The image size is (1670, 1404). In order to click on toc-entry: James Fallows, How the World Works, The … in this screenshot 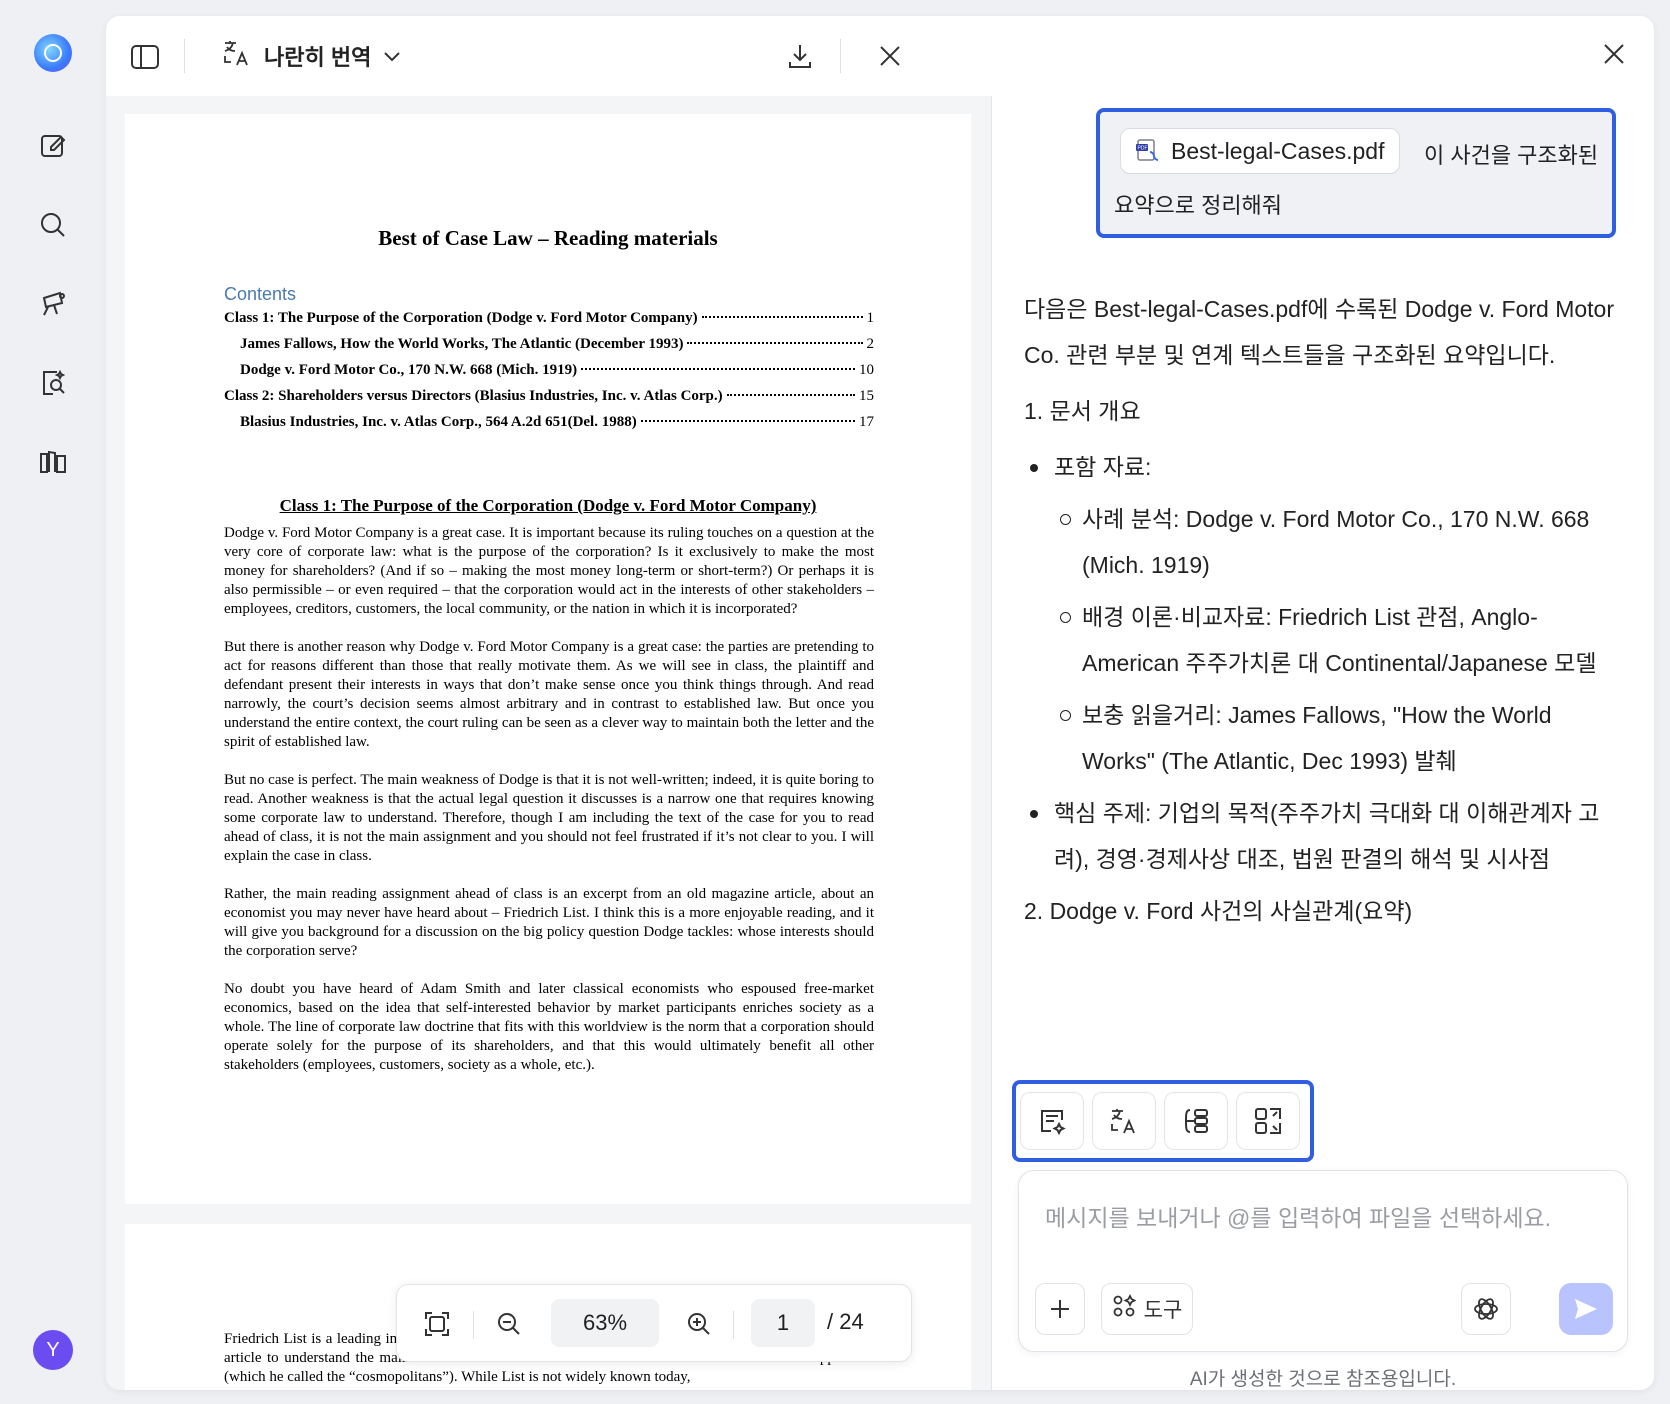, I will do `click(549, 349)`.